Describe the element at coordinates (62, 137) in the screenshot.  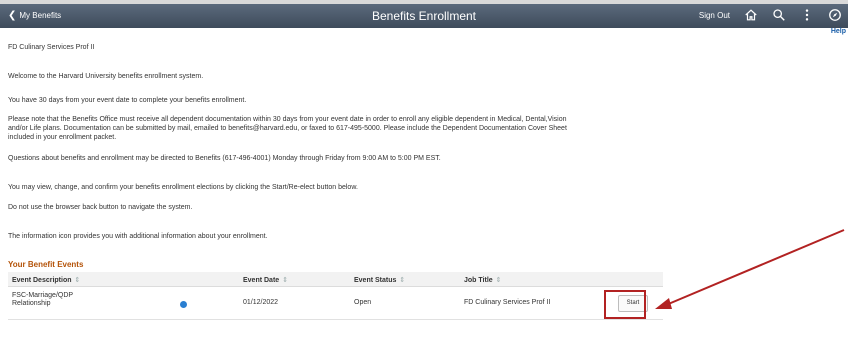
I see `note-line-3: included in your enrollment packet.` at that location.